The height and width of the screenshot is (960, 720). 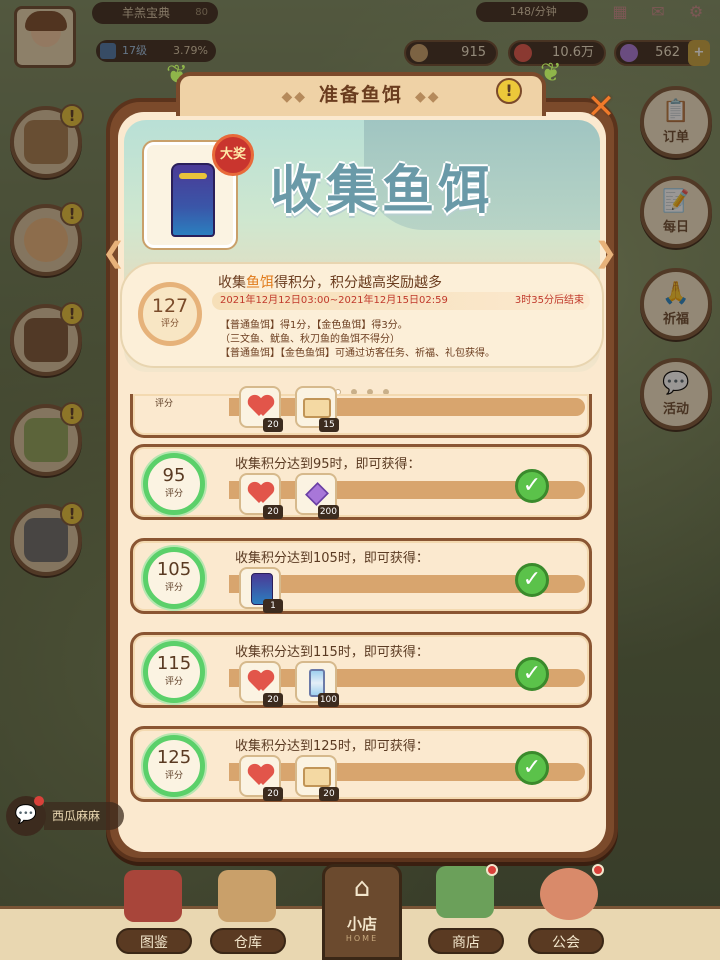 What do you see at coordinates (361, 482) in the screenshot?
I see `reward-row: 95 评分 收集积分达到95时，即可获得： 20 200 ✓` at bounding box center [361, 482].